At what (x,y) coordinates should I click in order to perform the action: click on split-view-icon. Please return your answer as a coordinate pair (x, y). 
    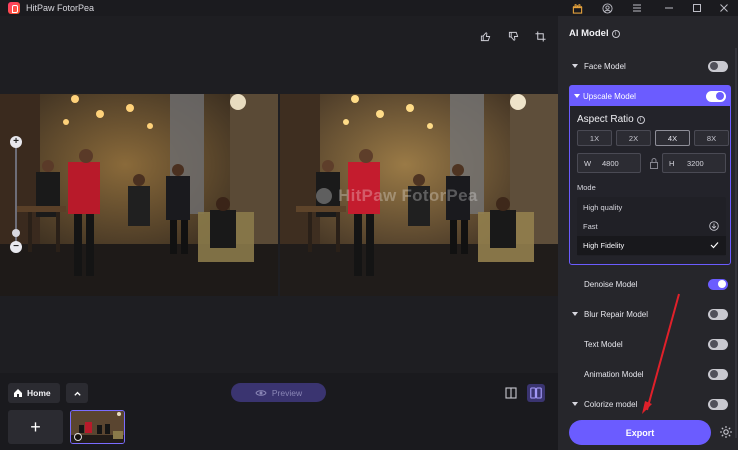
    Looking at the image, I should click on (536, 393).